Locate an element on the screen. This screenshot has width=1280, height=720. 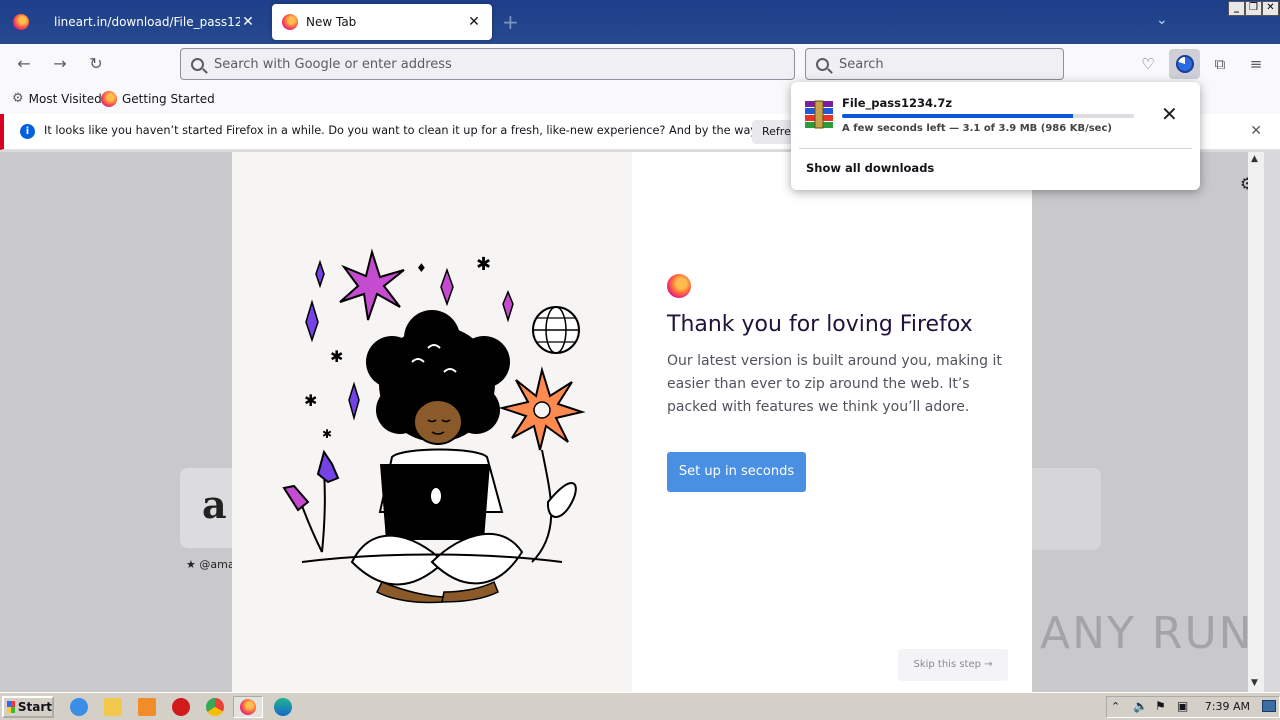
url-bar: Search with Google or enter address is located at coordinates (487, 64).